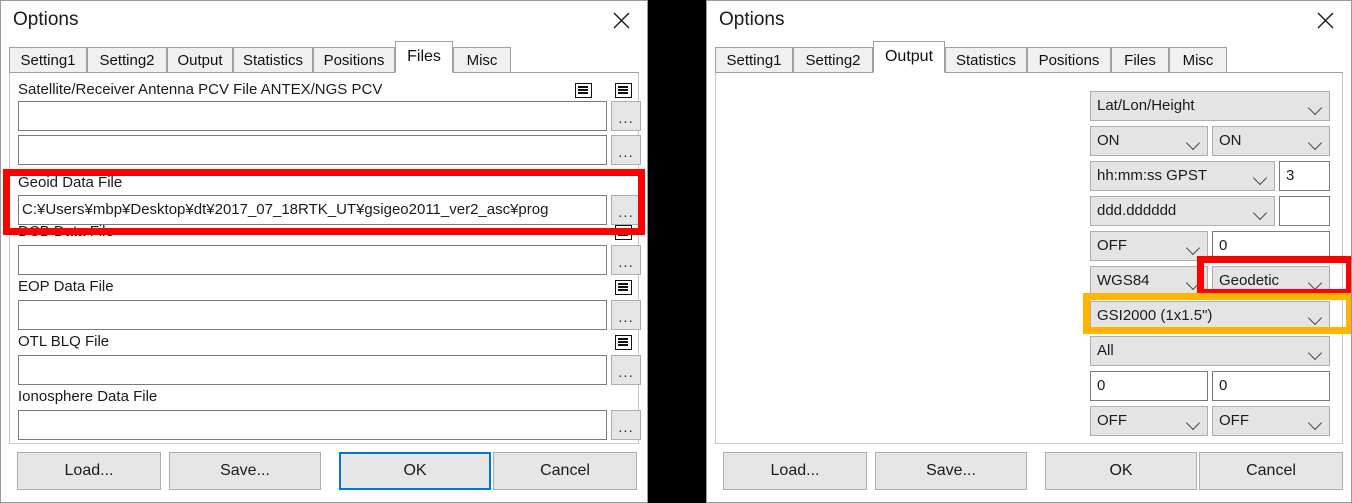  I want to click on static-mode-select: All, so click(1210, 351).